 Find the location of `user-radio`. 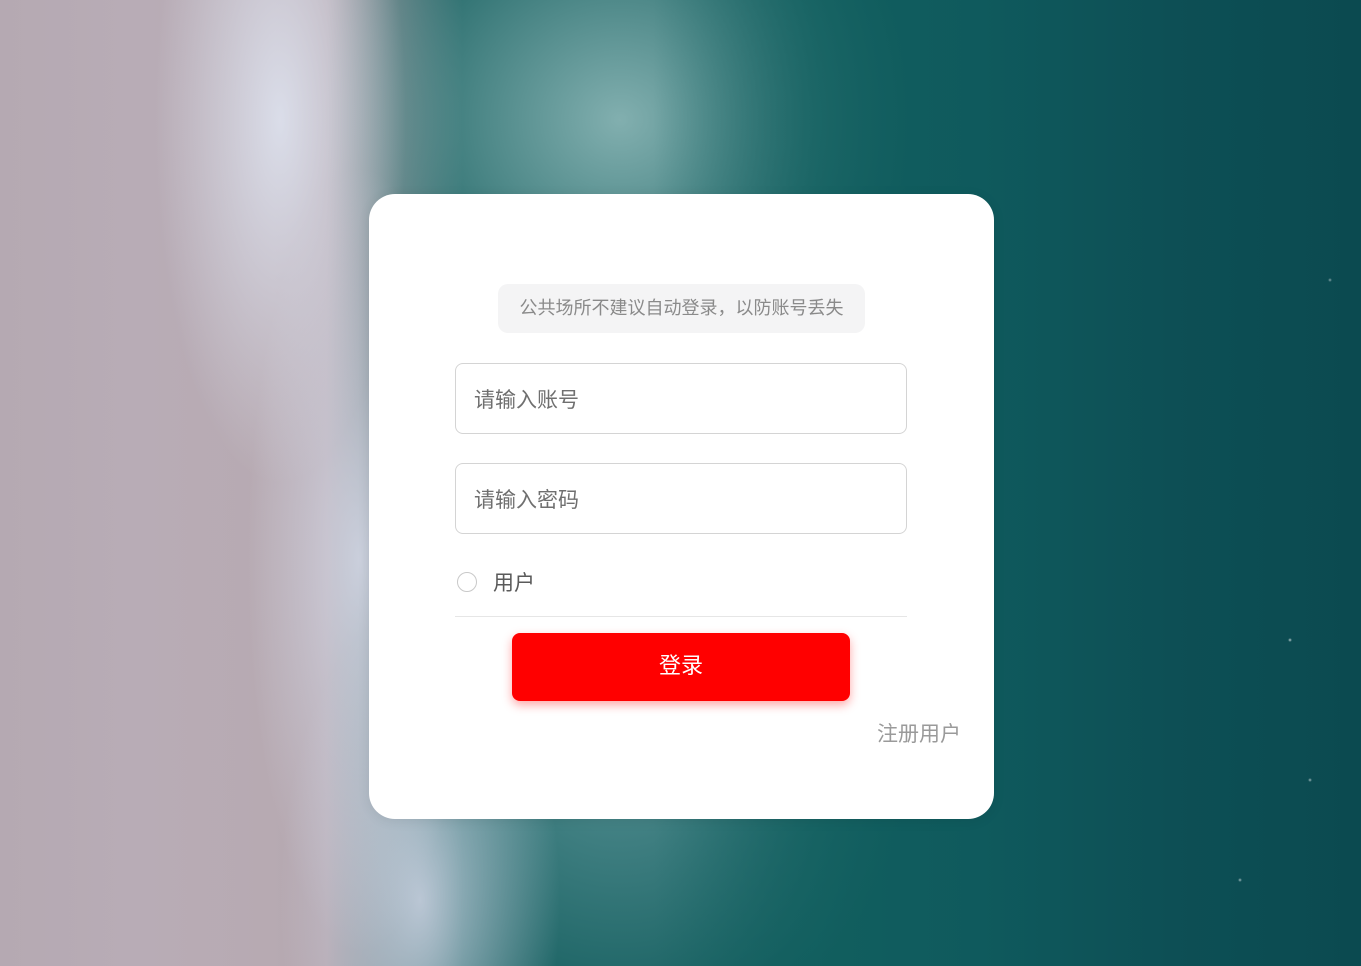

user-radio is located at coordinates (467, 582).